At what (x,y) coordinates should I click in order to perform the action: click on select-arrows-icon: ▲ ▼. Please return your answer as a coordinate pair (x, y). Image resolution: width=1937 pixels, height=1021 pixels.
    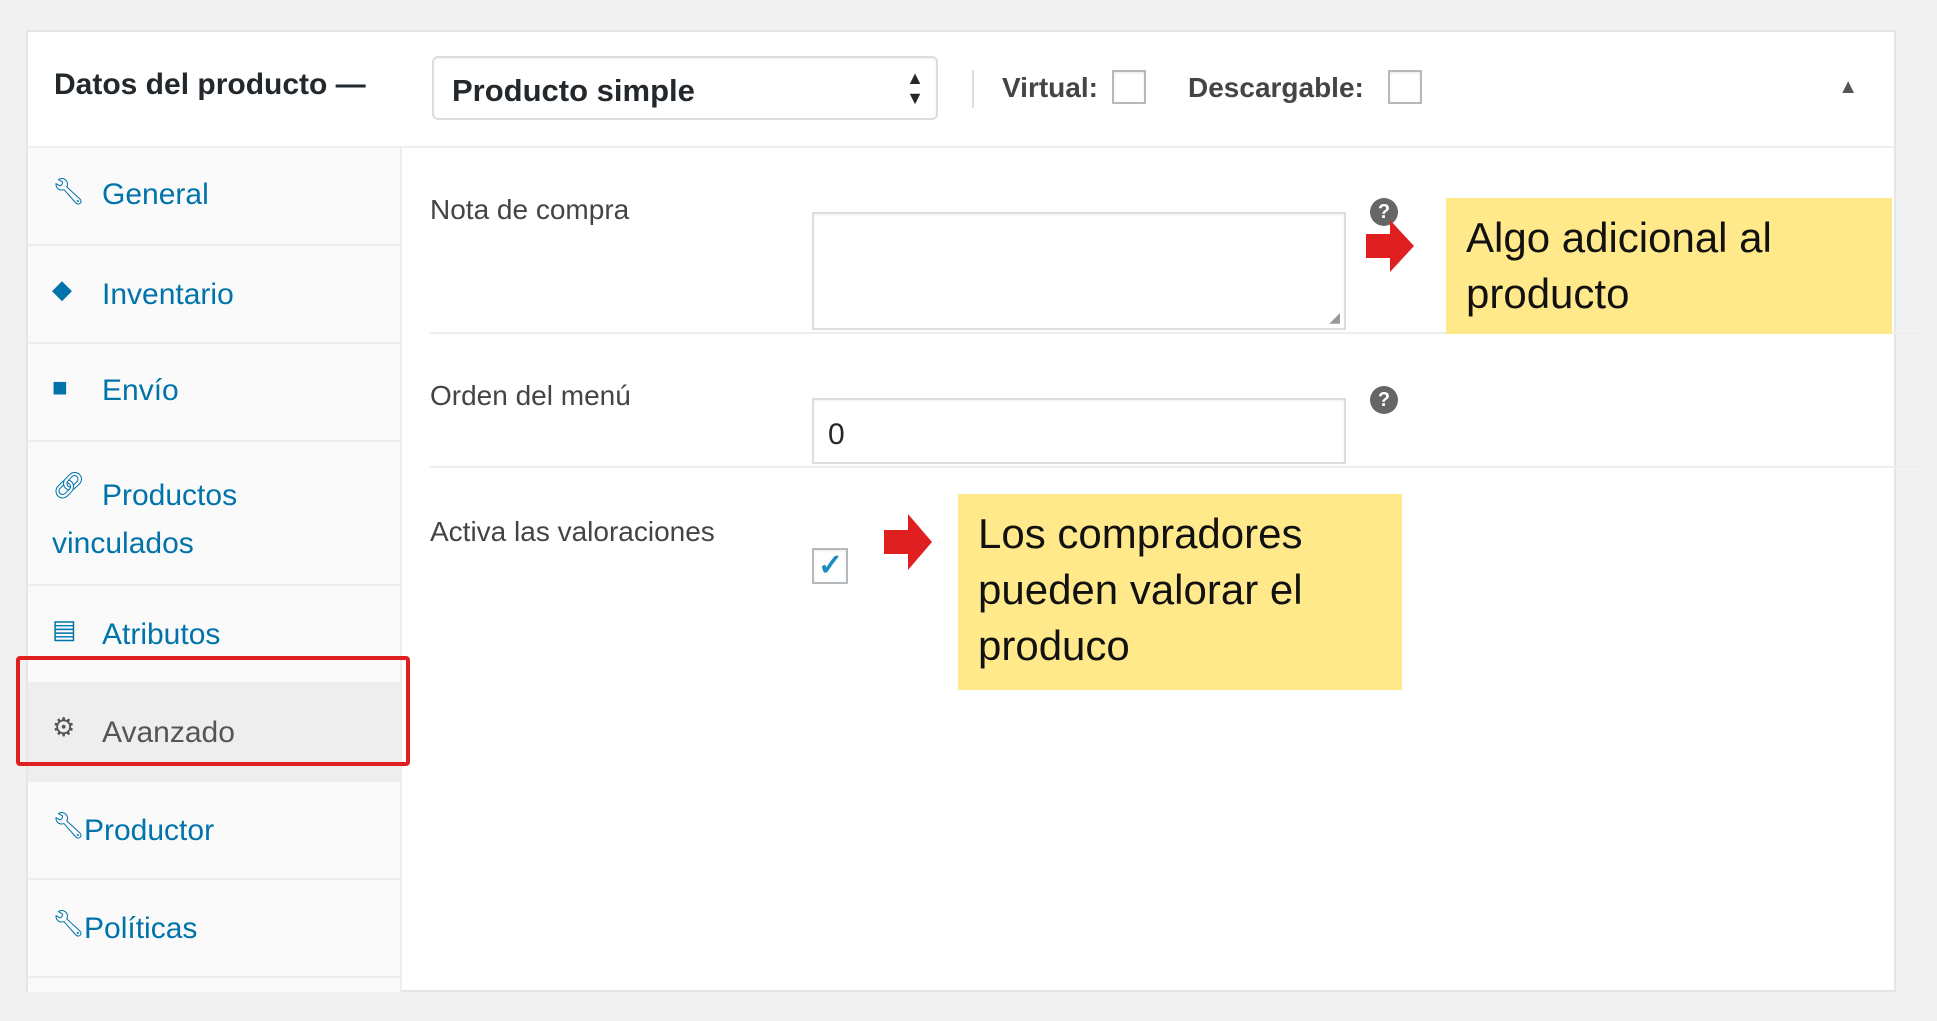
    Looking at the image, I should click on (915, 88).